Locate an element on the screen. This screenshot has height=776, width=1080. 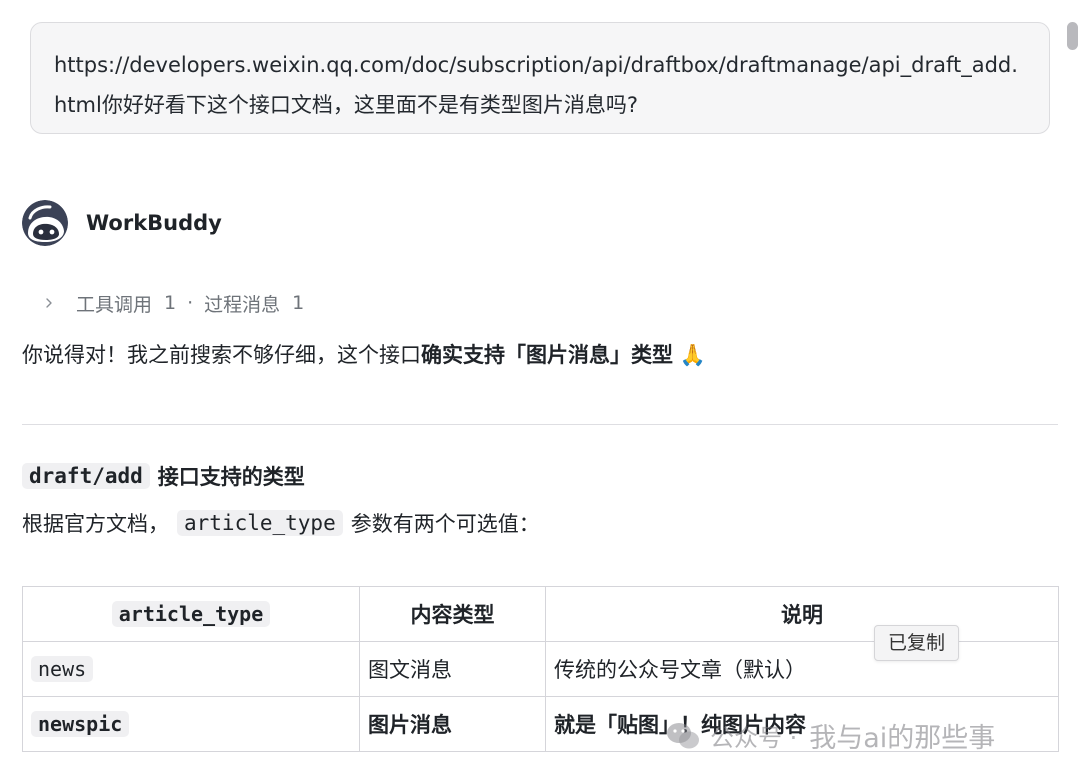
assistant-avatar is located at coordinates (45, 223).